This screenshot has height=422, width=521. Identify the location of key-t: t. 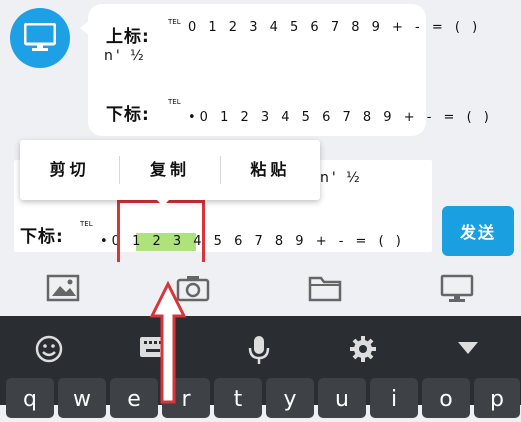
(238, 398).